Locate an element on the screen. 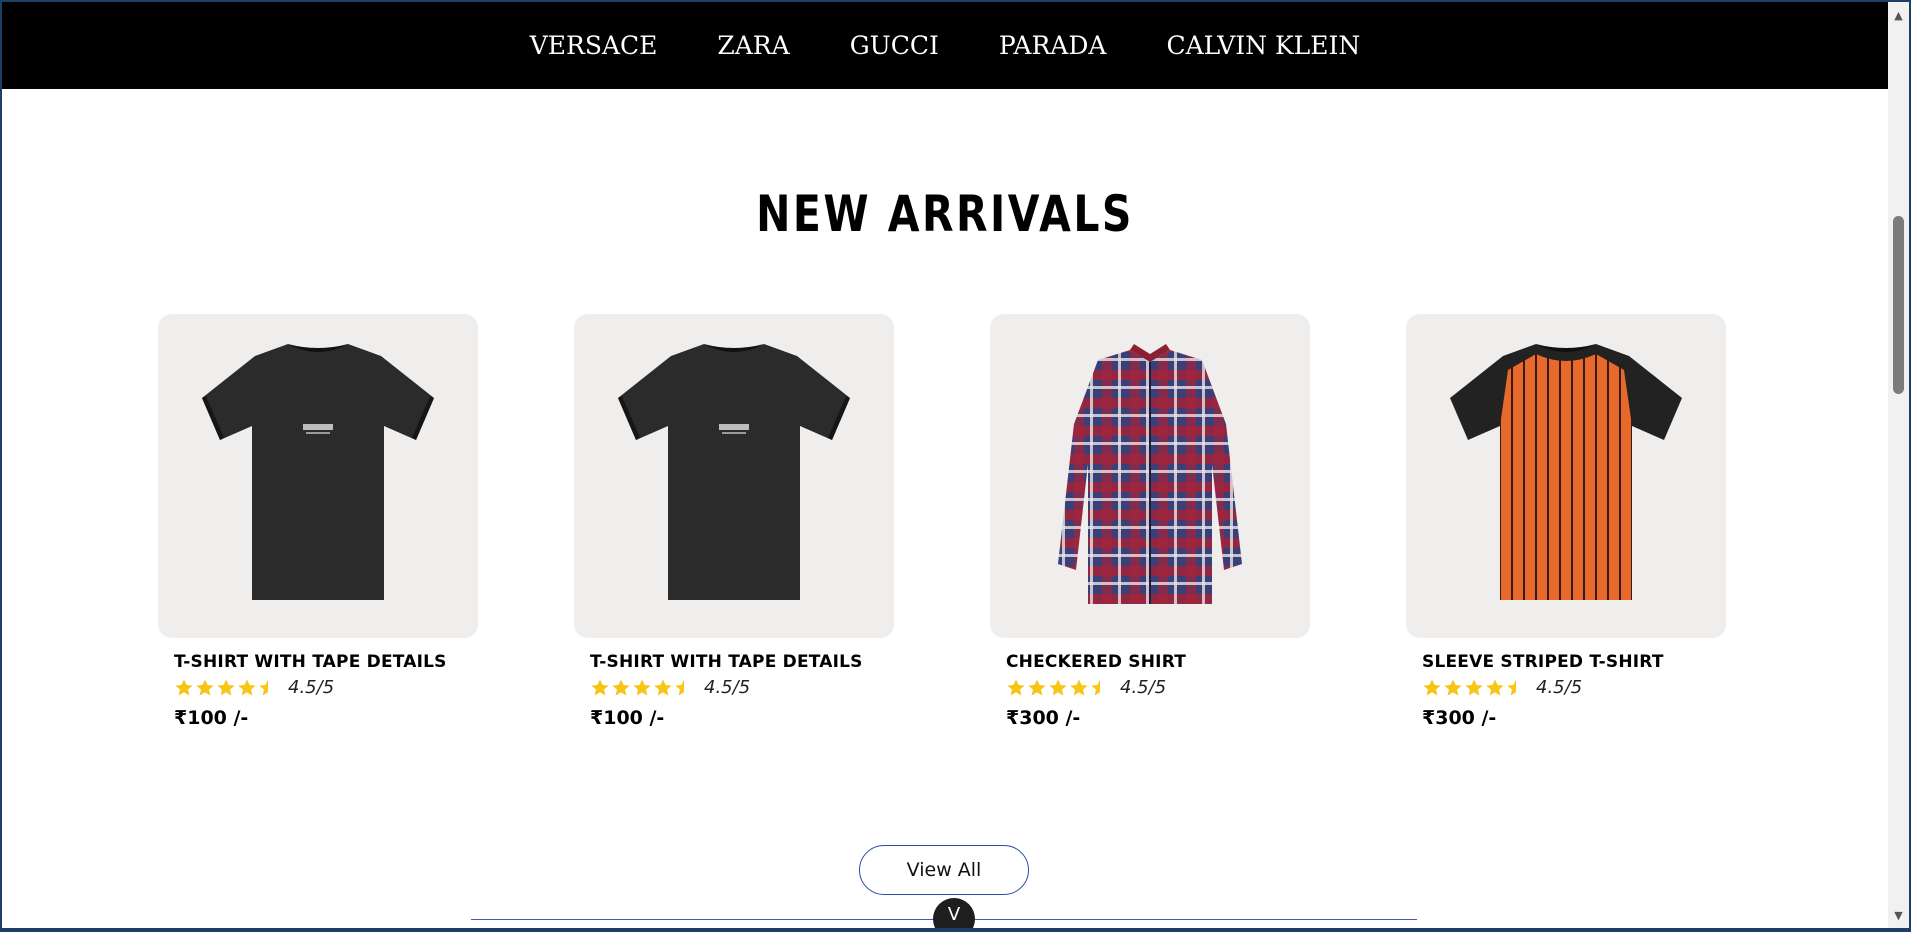  view-all-button: View All is located at coordinates (944, 870).